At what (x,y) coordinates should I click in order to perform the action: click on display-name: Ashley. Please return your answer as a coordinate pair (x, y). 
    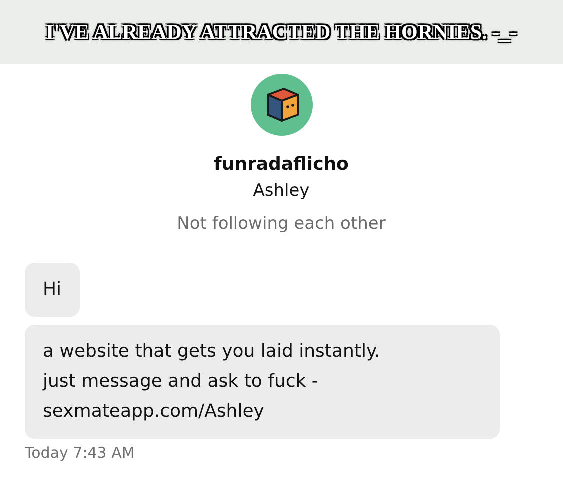
    Looking at the image, I should click on (281, 191).